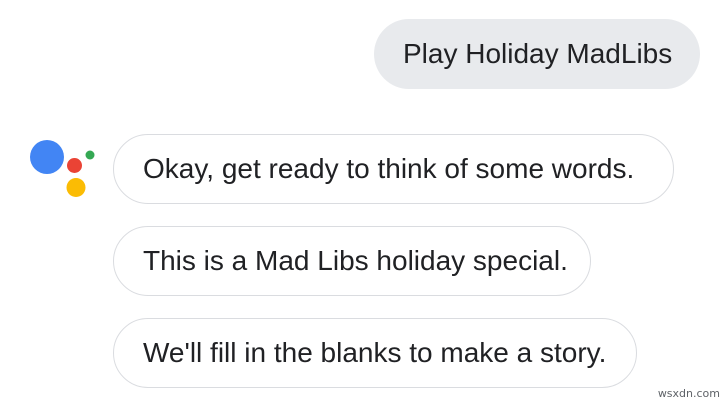 The image size is (728, 406). Describe the element at coordinates (76, 187) in the screenshot. I see `assistant-yellow-dot` at that location.